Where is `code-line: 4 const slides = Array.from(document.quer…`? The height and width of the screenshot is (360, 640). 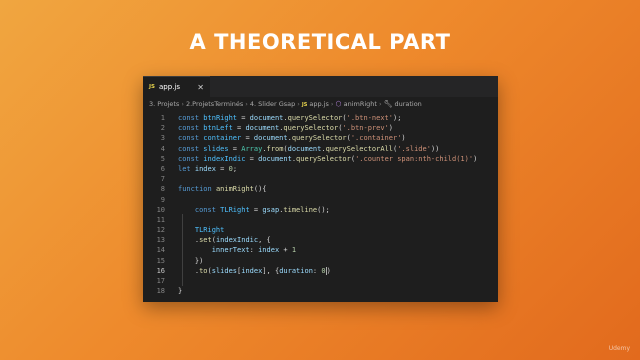
code-line: 4 const slides = Array.from(document.quer… is located at coordinates (320, 149).